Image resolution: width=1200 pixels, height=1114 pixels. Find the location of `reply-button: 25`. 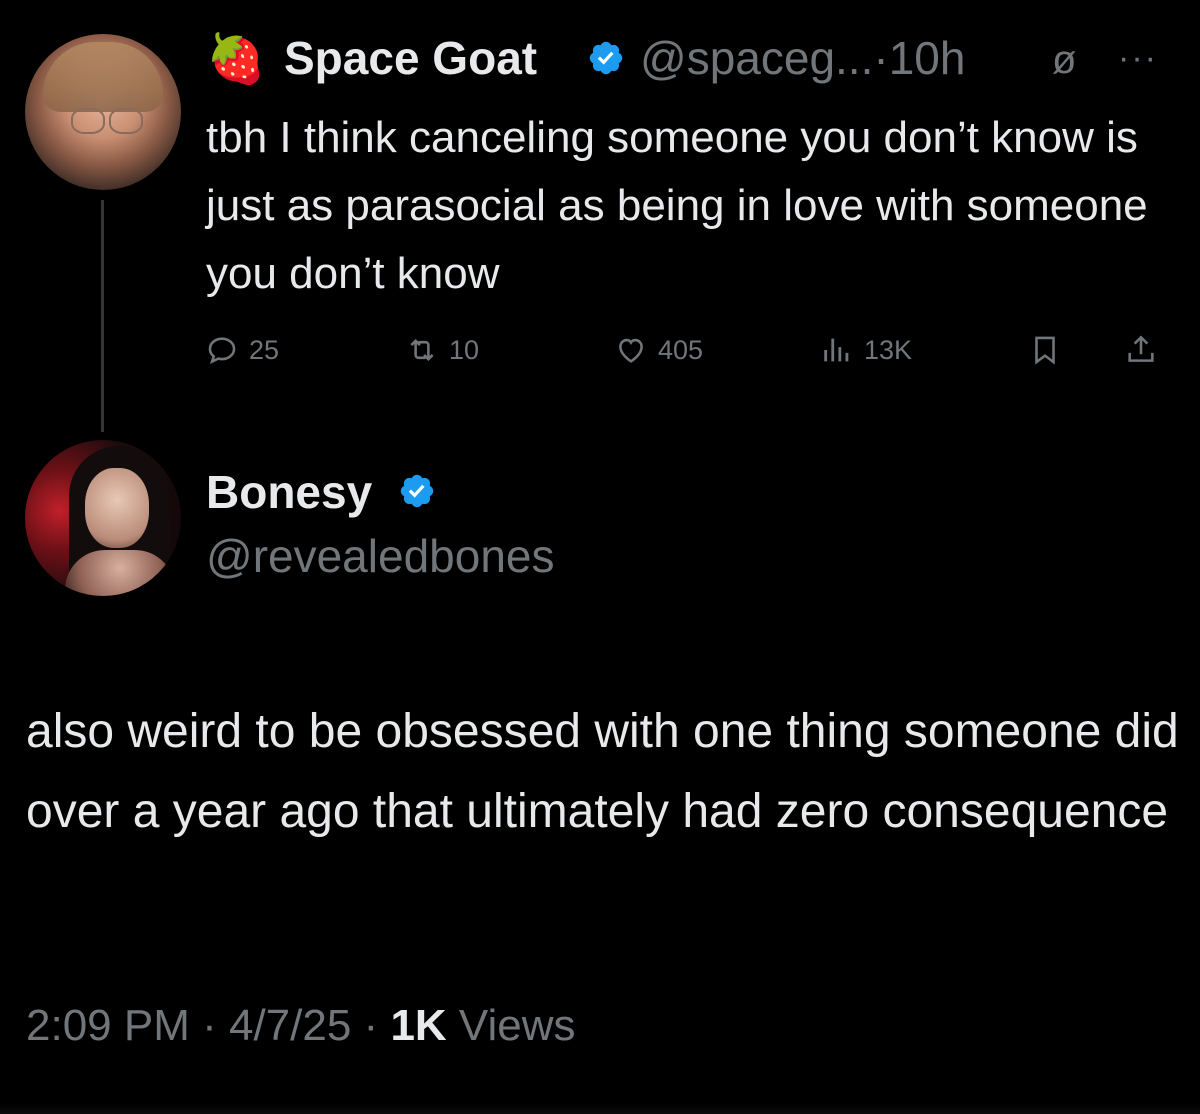

reply-button: 25 is located at coordinates (242, 350).